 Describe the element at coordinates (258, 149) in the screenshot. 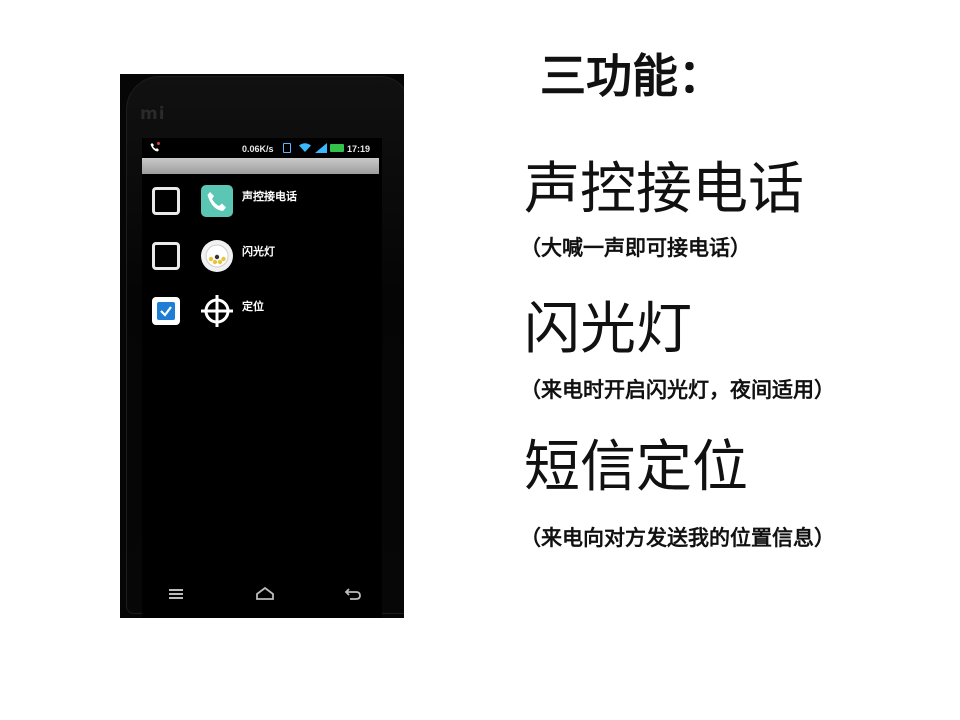

I see `network-speed: 0.06K/s` at that location.